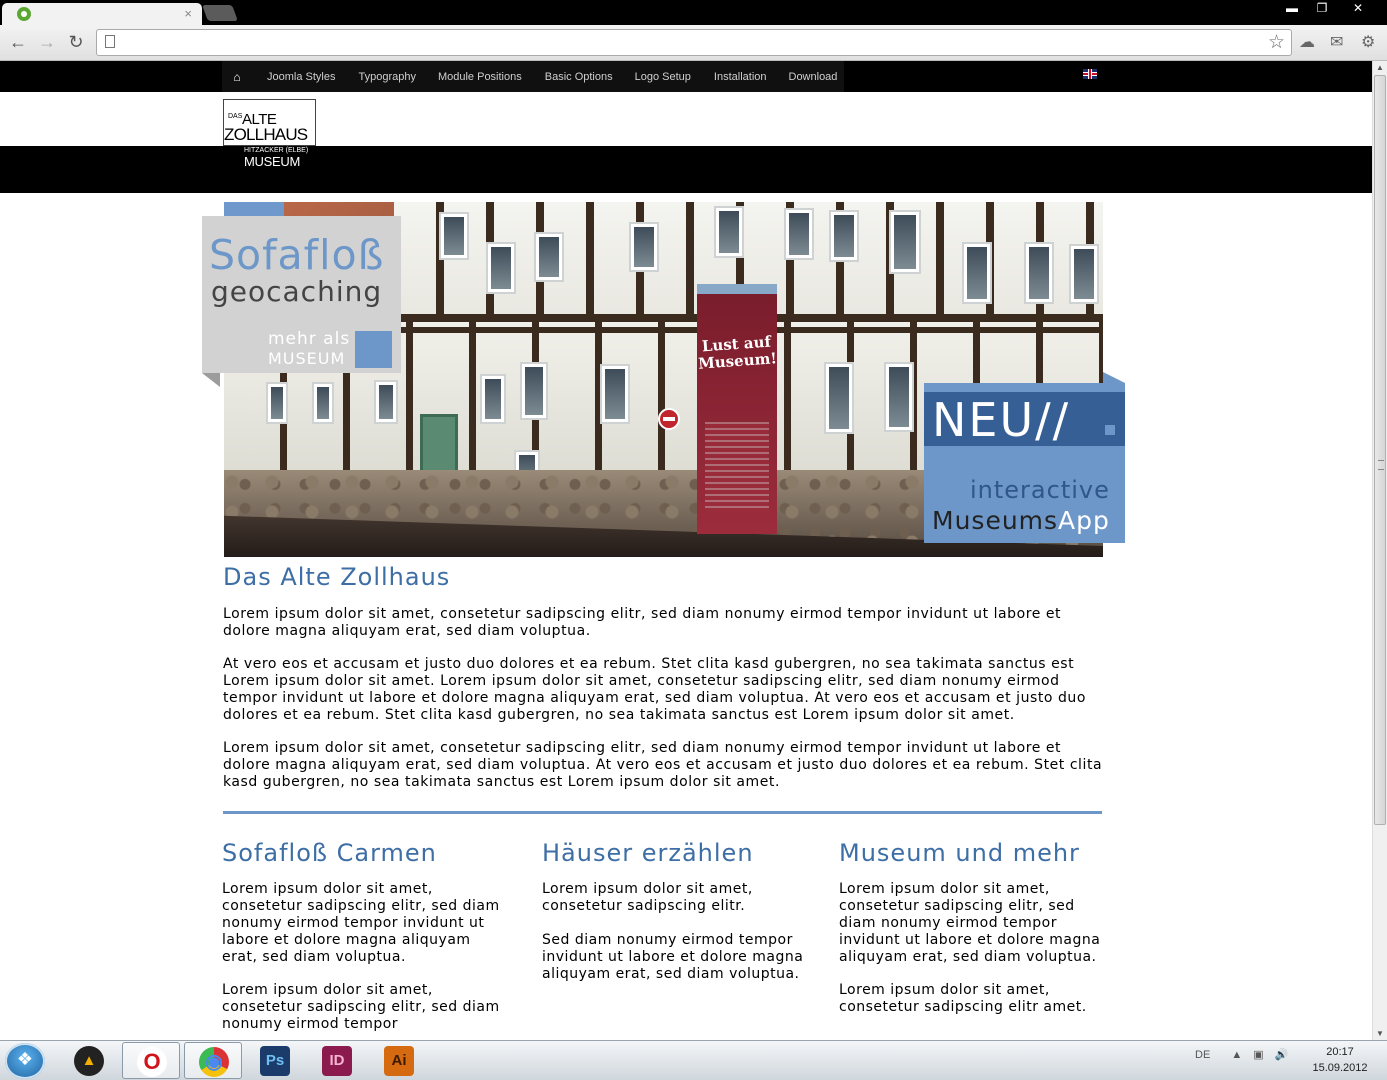 The image size is (1387, 1080). Describe the element at coordinates (1236, 1055) in the screenshot. I see `tray-expand-icon: ▲` at that location.